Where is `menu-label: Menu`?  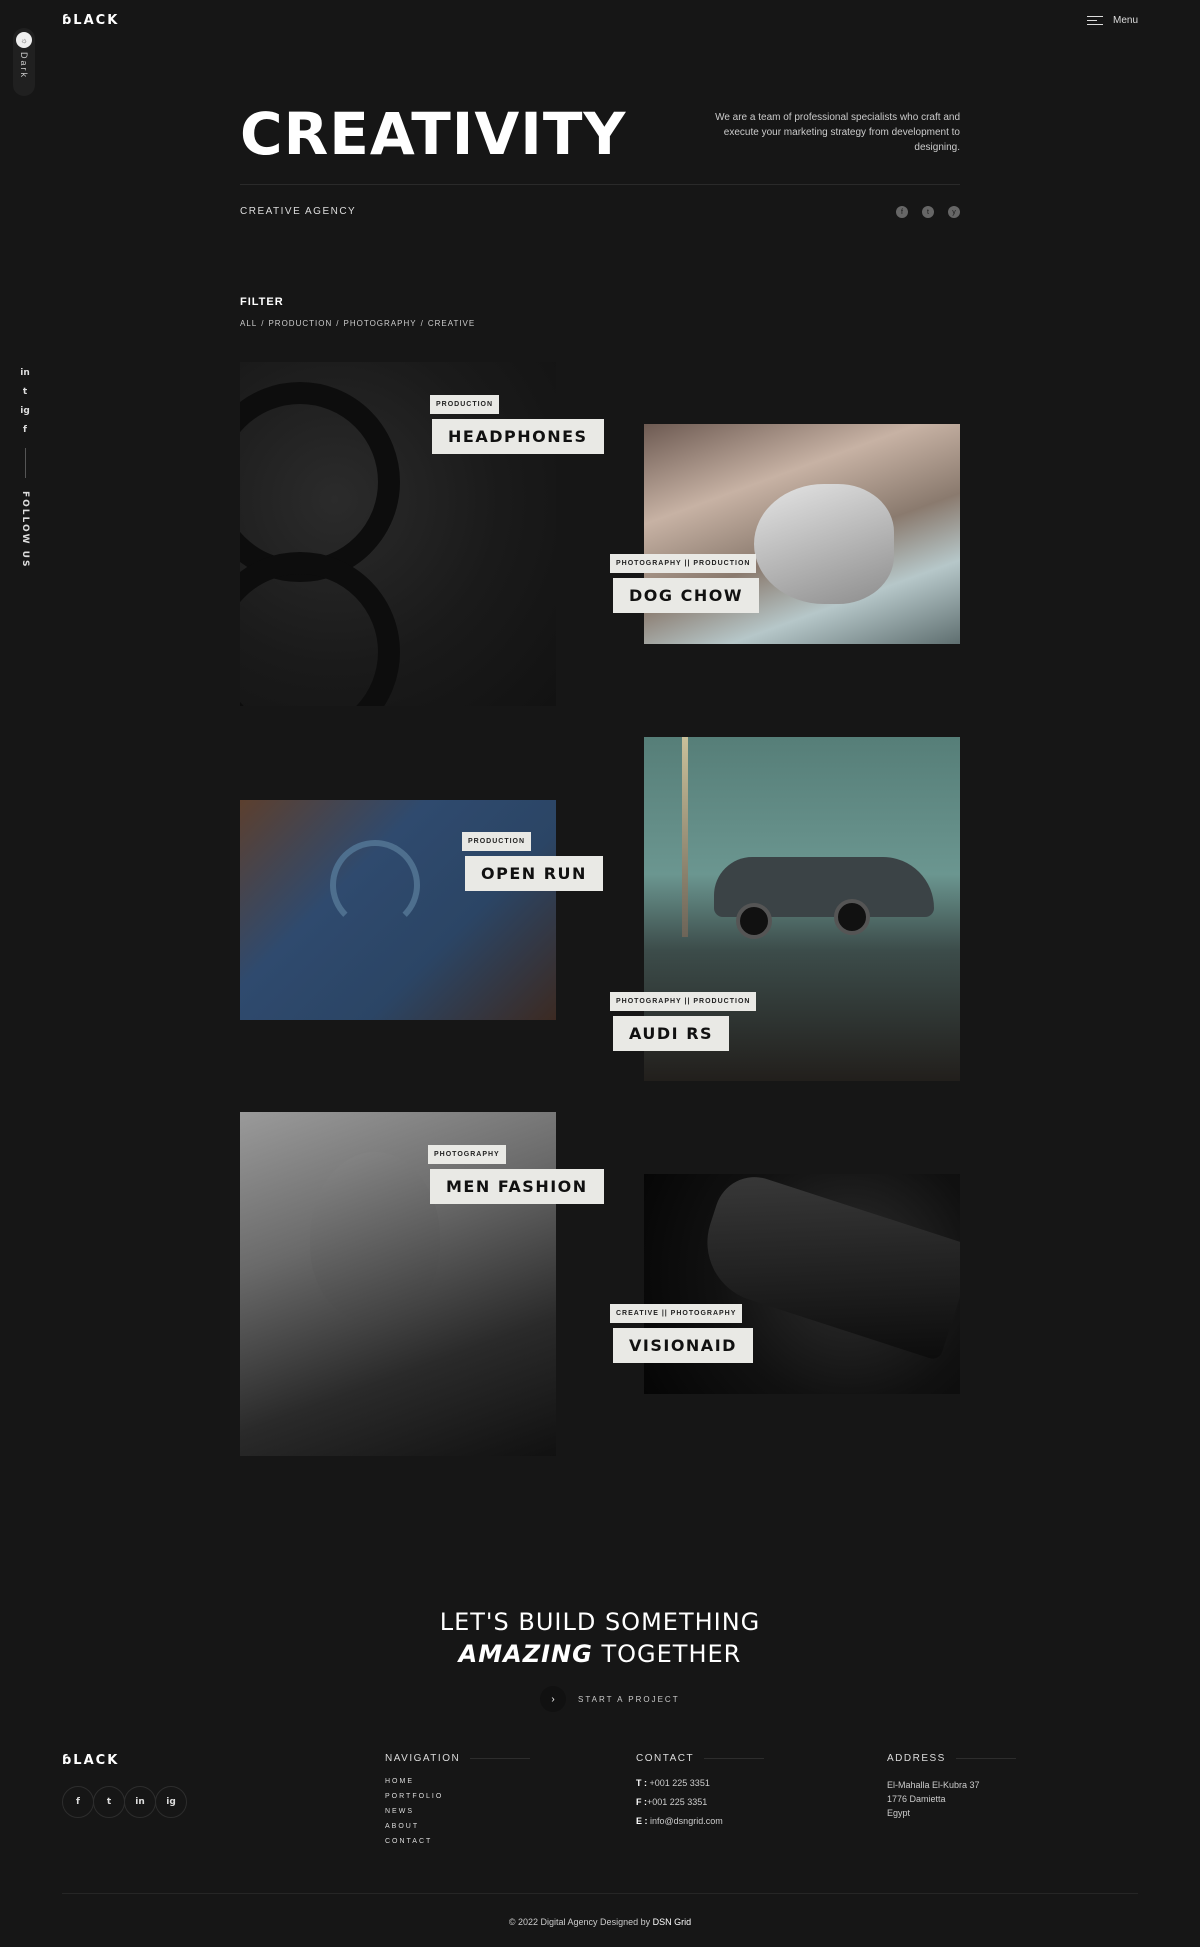
menu-label: Menu is located at coordinates (1125, 20).